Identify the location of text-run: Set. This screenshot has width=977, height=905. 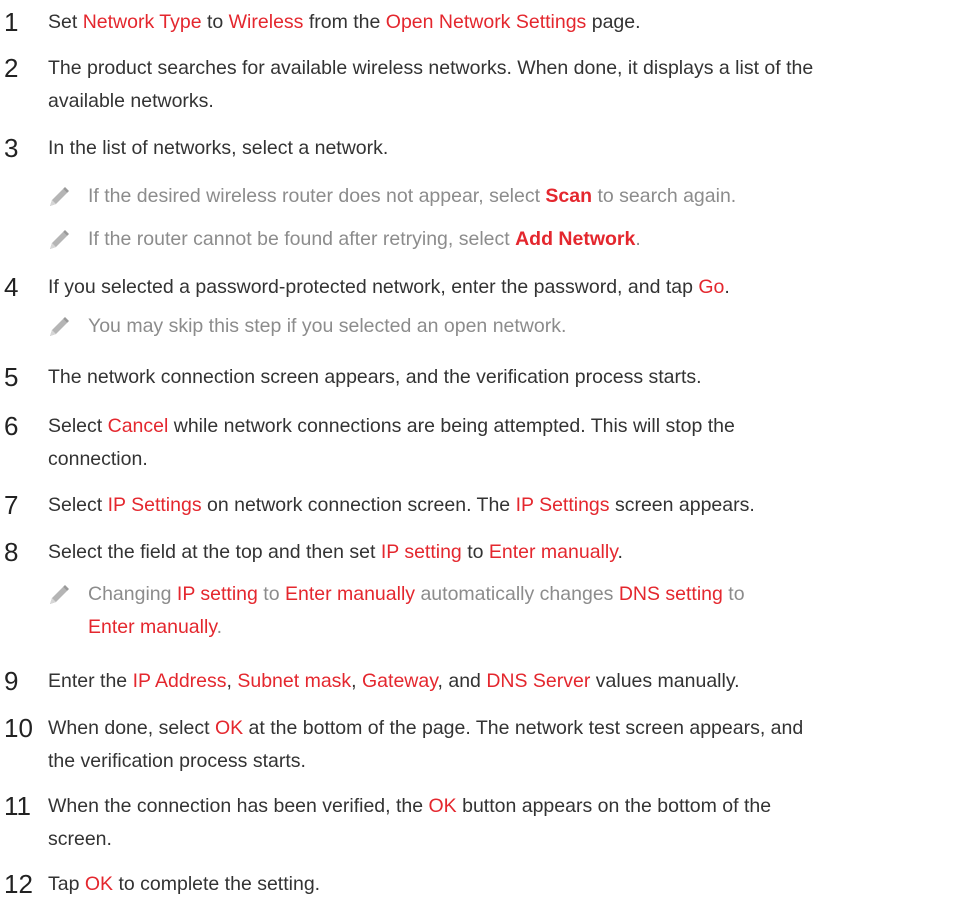
(65, 22).